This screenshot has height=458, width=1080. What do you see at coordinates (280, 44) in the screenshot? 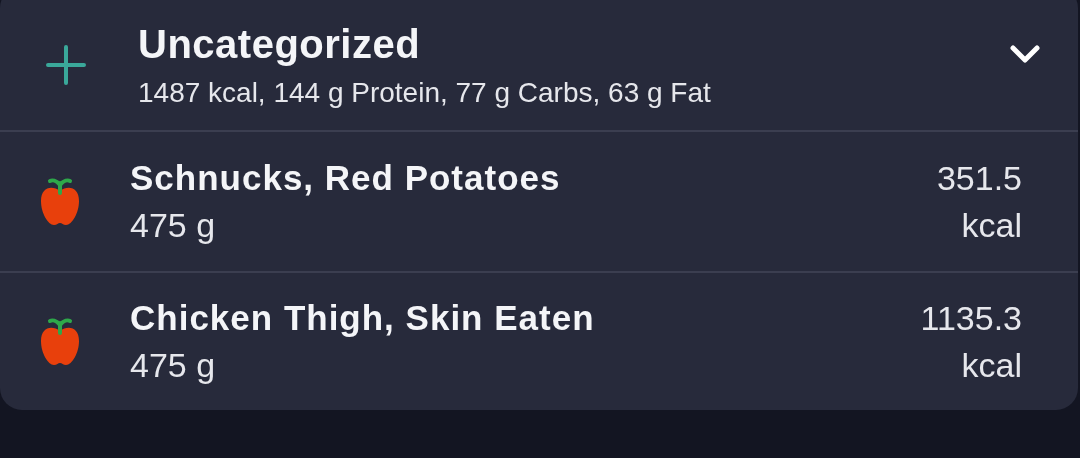
I see `group-title: Uncategorized` at bounding box center [280, 44].